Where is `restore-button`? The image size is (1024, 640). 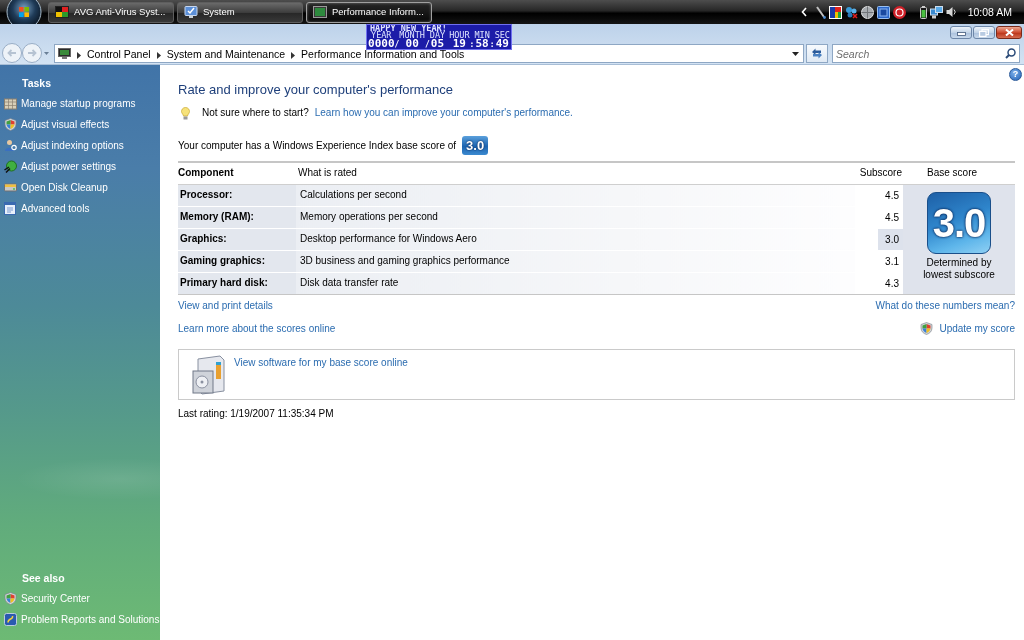 restore-button is located at coordinates (984, 32).